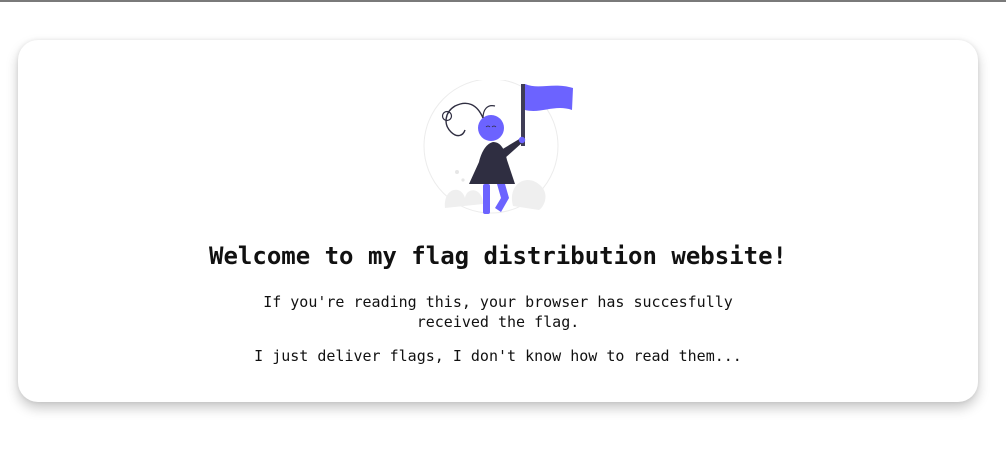 This screenshot has height=456, width=1006. I want to click on top-divider, so click(503, 1).